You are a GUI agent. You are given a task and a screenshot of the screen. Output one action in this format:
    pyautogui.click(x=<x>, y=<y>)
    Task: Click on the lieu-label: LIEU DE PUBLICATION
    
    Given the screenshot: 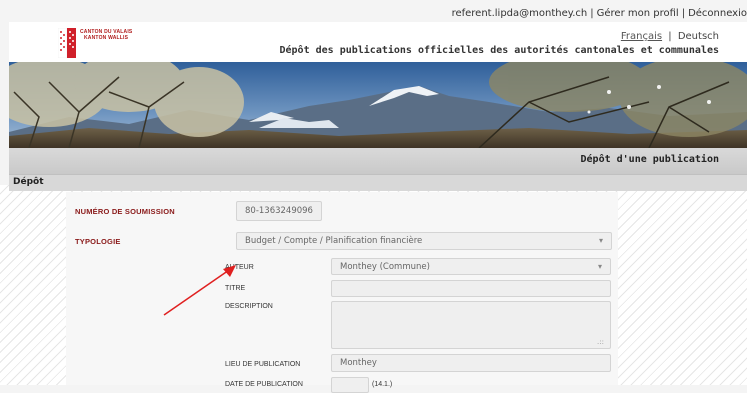 What is the action you would take?
    pyautogui.click(x=263, y=364)
    